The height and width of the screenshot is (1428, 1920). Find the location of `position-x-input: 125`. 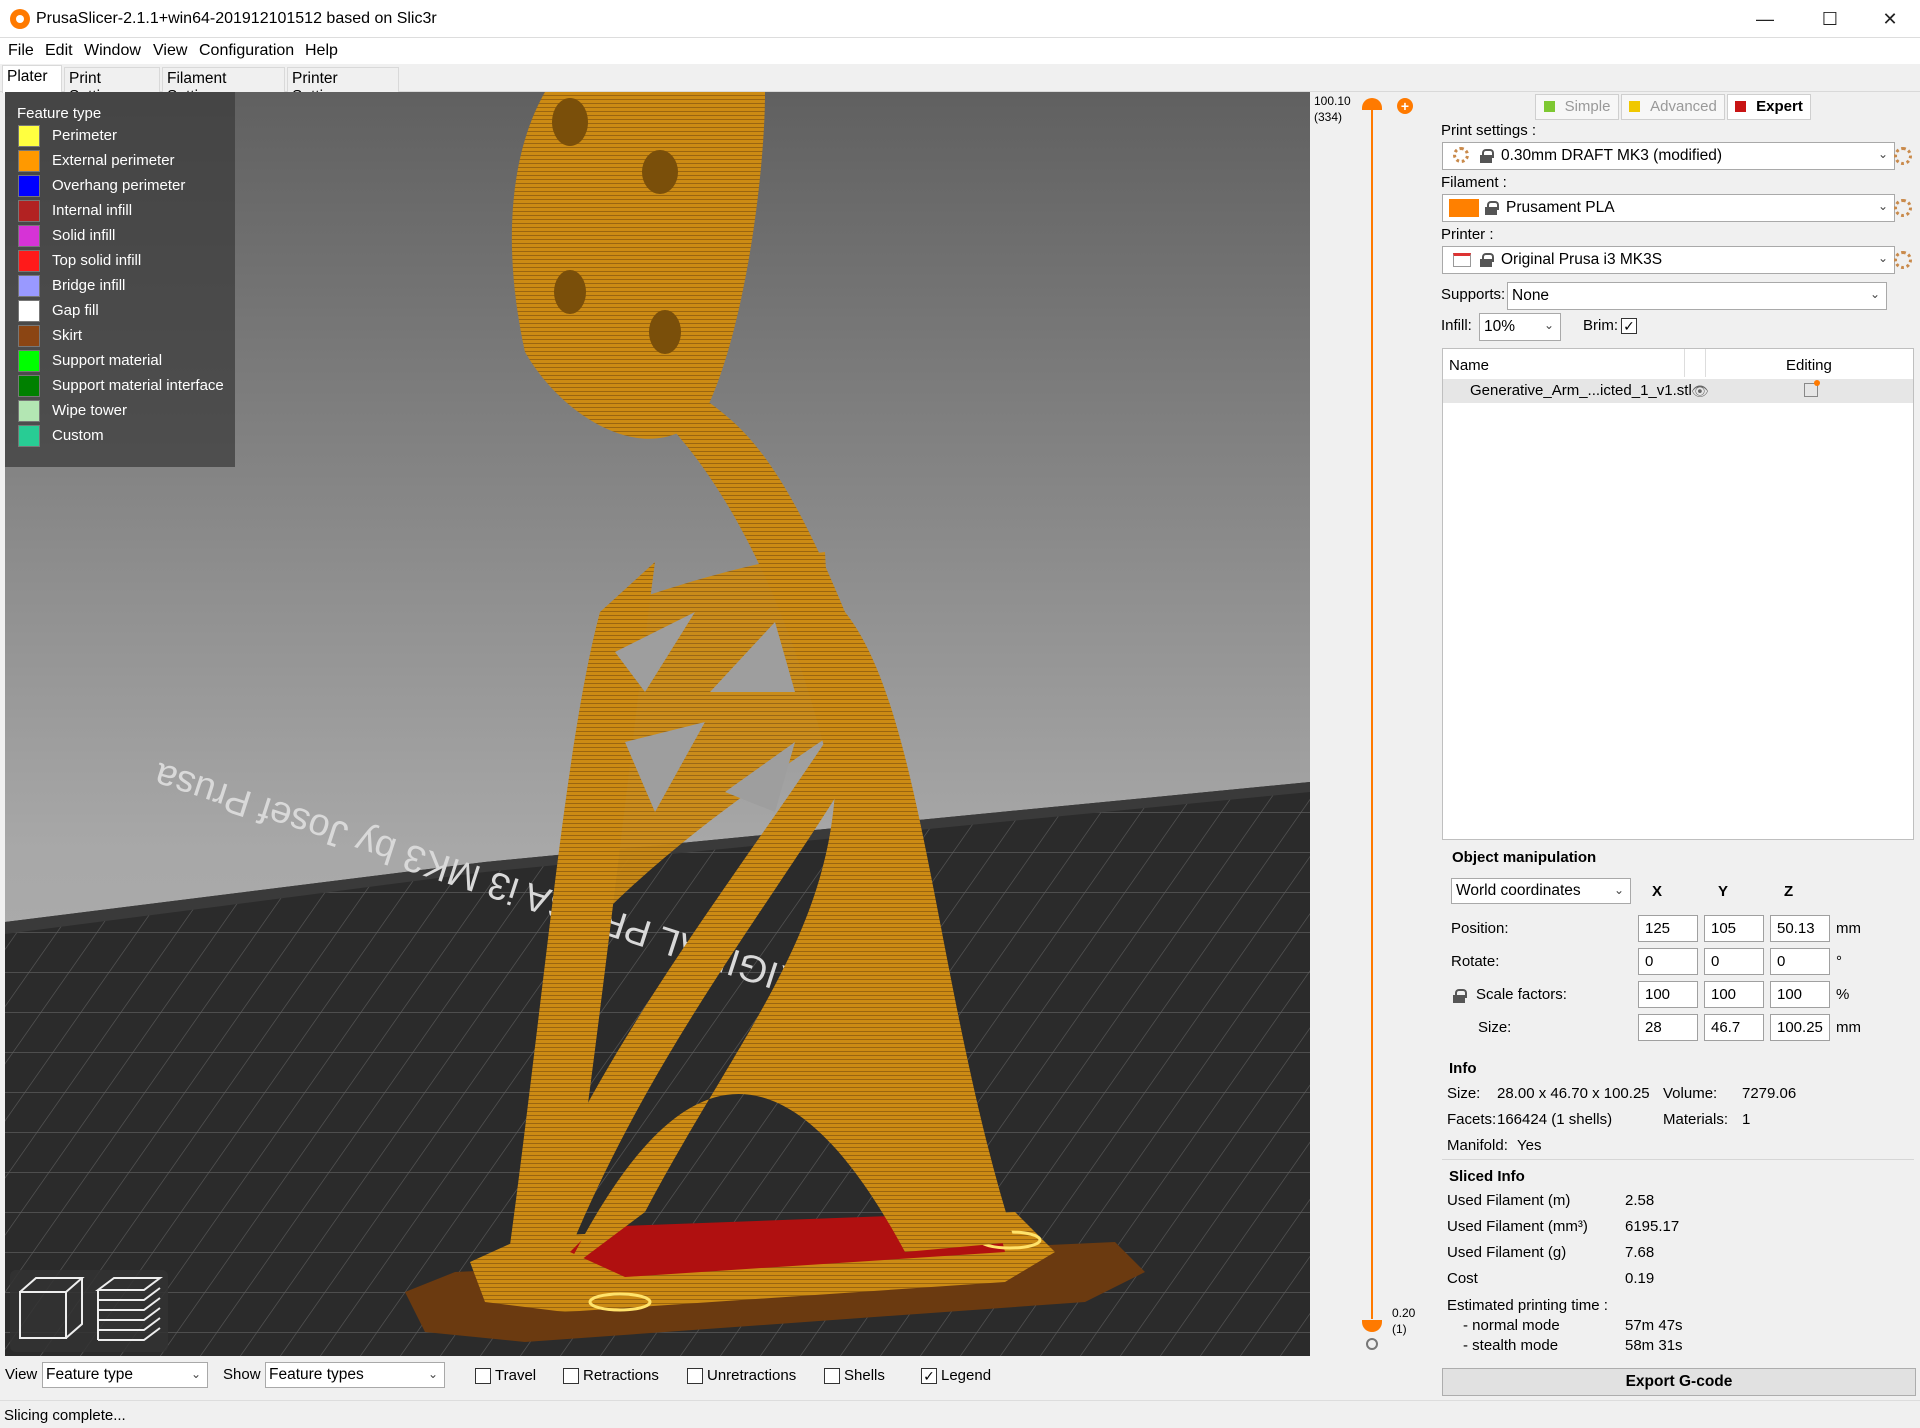

position-x-input: 125 is located at coordinates (1668, 928).